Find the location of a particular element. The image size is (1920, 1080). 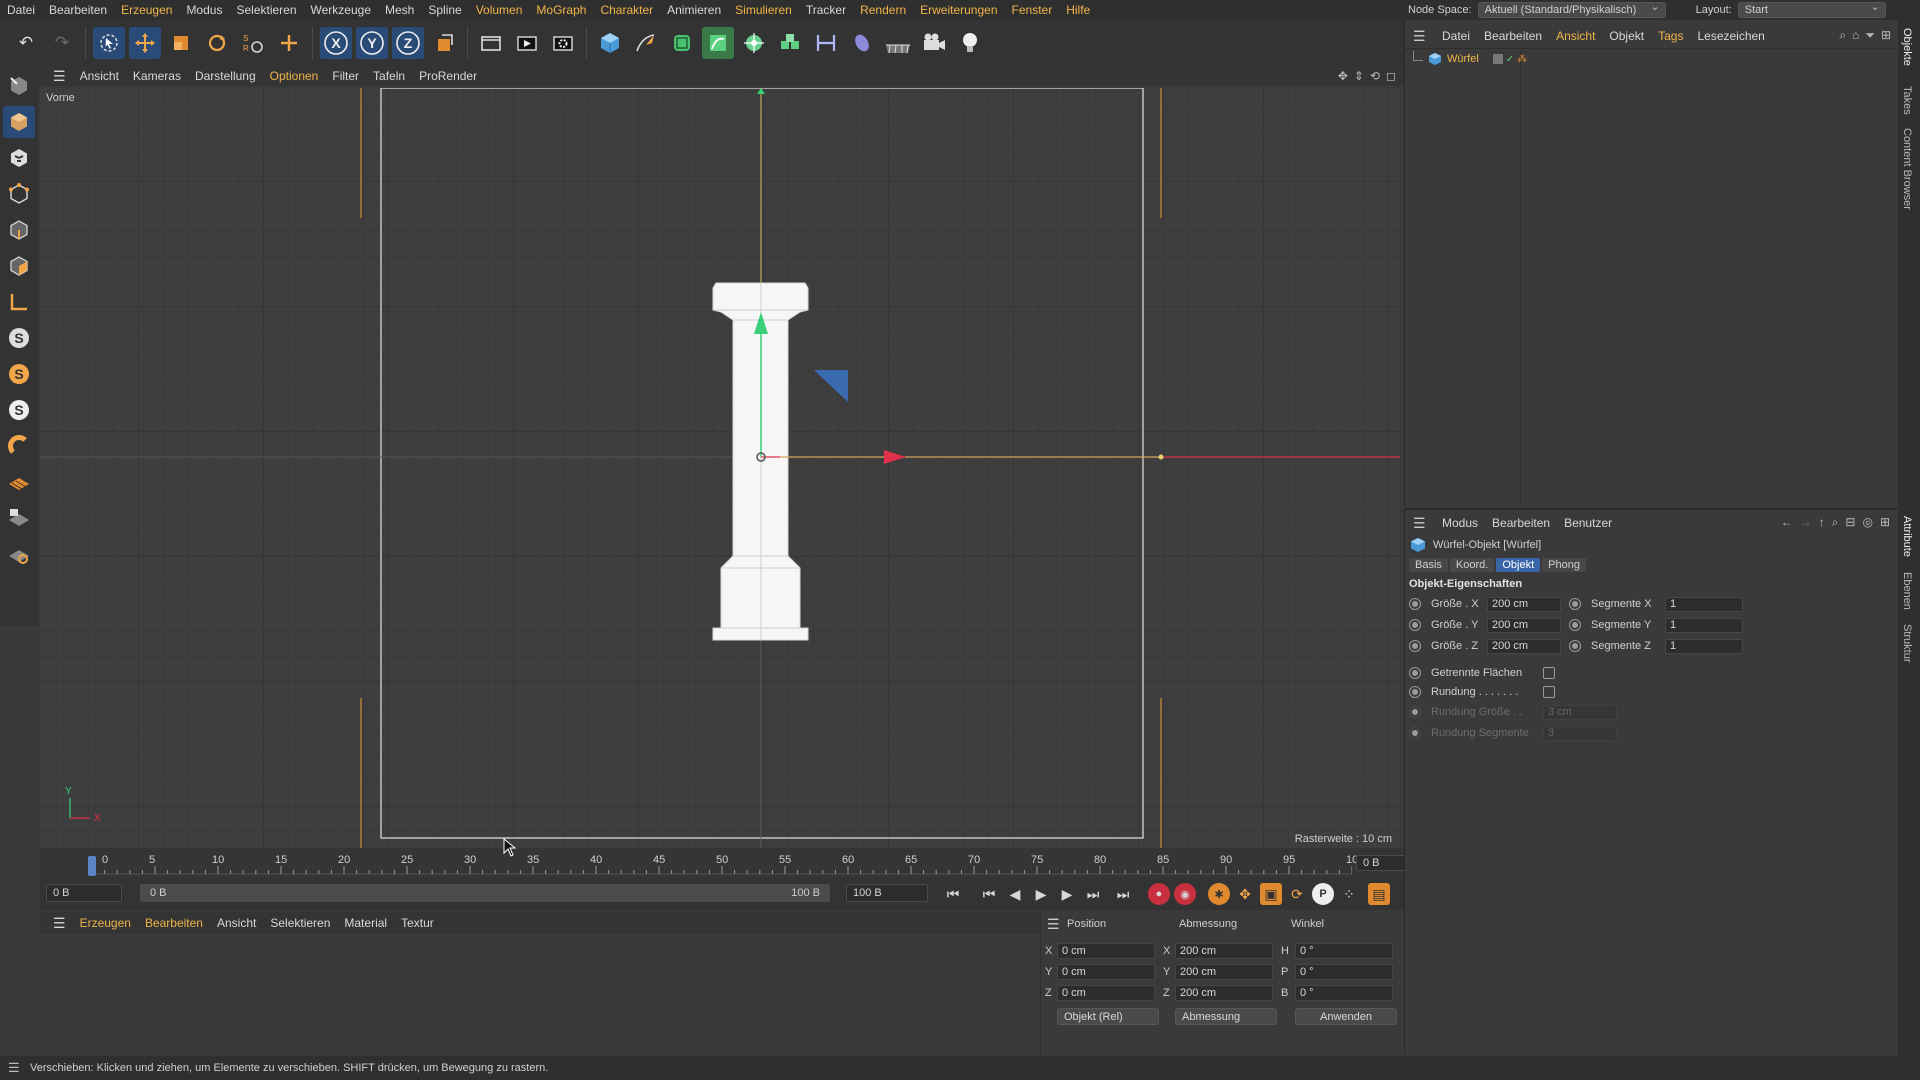

menu-charakter: Charakter is located at coordinates (626, 10).